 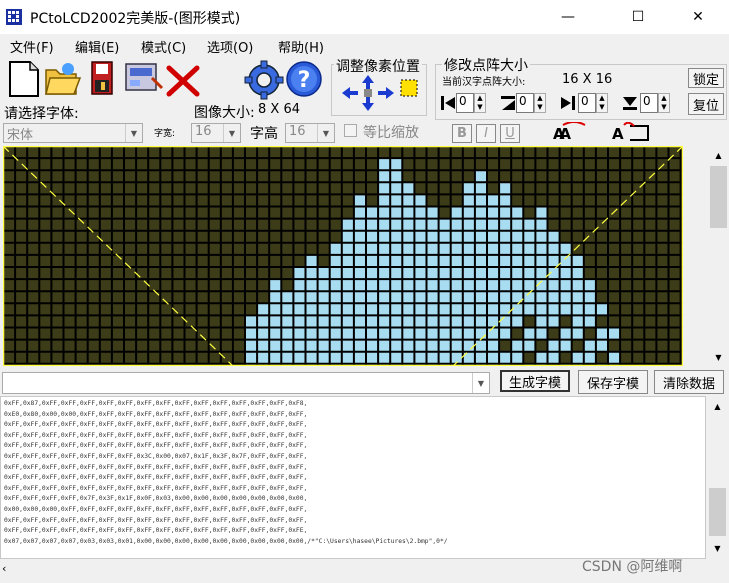 What do you see at coordinates (264, 80) in the screenshot?
I see `gear-icon` at bounding box center [264, 80].